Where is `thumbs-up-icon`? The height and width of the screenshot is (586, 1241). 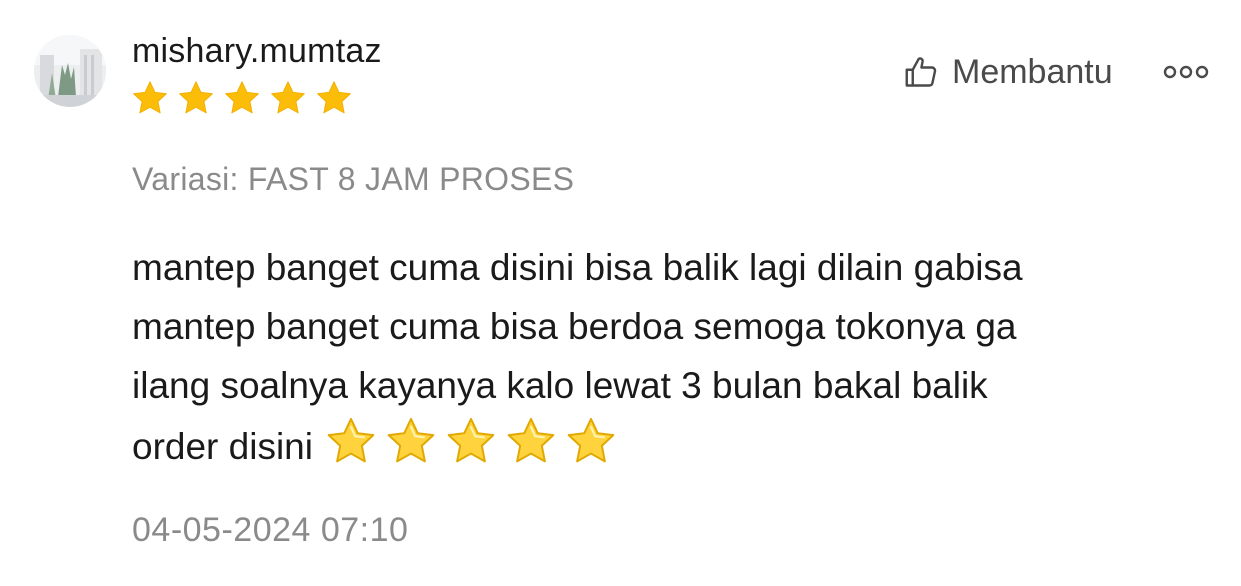 thumbs-up-icon is located at coordinates (921, 72).